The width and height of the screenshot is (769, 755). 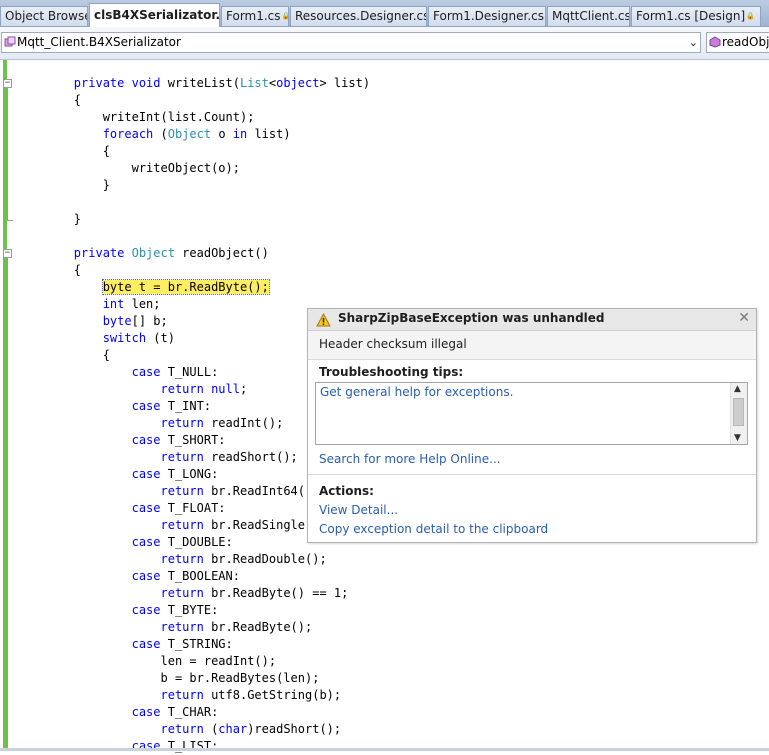 I want to click on type-token: Object, so click(x=153, y=253).